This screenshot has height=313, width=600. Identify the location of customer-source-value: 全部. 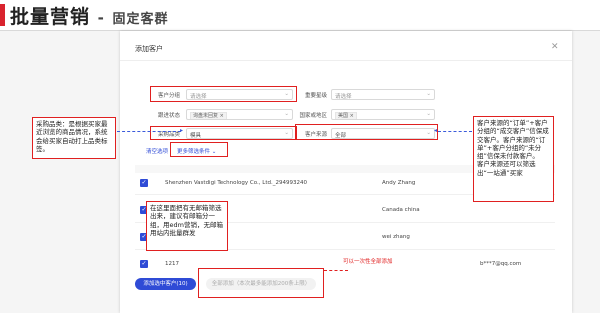
(341, 136).